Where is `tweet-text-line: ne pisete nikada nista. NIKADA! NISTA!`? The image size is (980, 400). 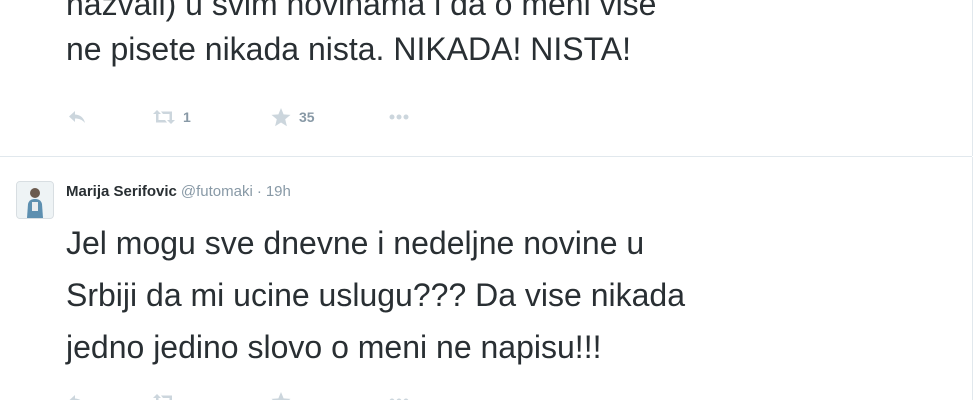 tweet-text-line: ne pisete nikada nista. NIKADA! NISTA! is located at coordinates (348, 49).